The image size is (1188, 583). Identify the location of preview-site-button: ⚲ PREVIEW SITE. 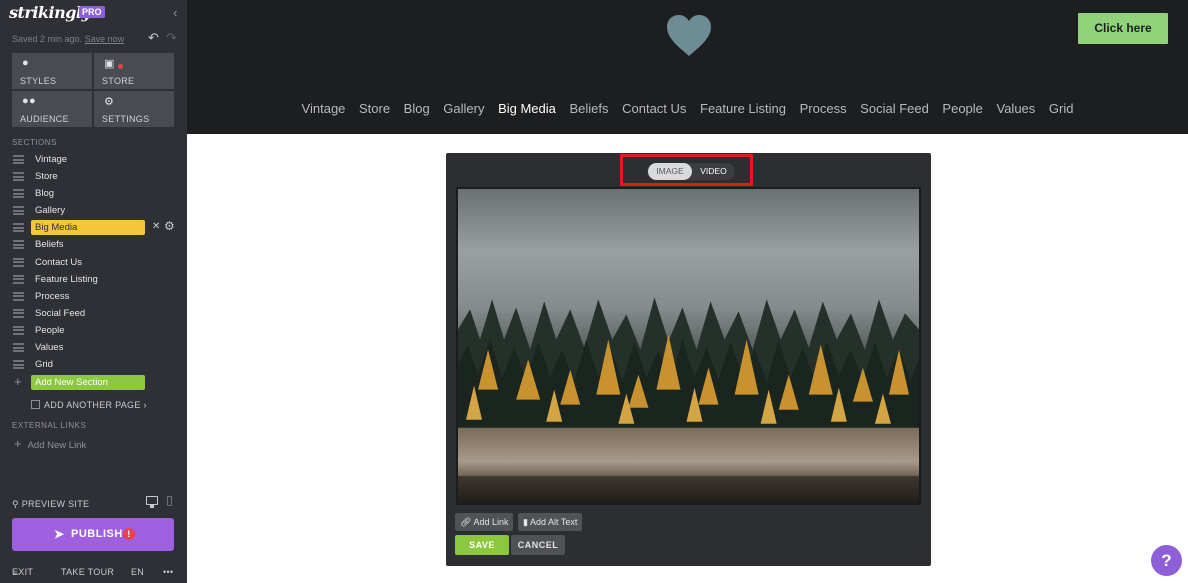
(50, 504).